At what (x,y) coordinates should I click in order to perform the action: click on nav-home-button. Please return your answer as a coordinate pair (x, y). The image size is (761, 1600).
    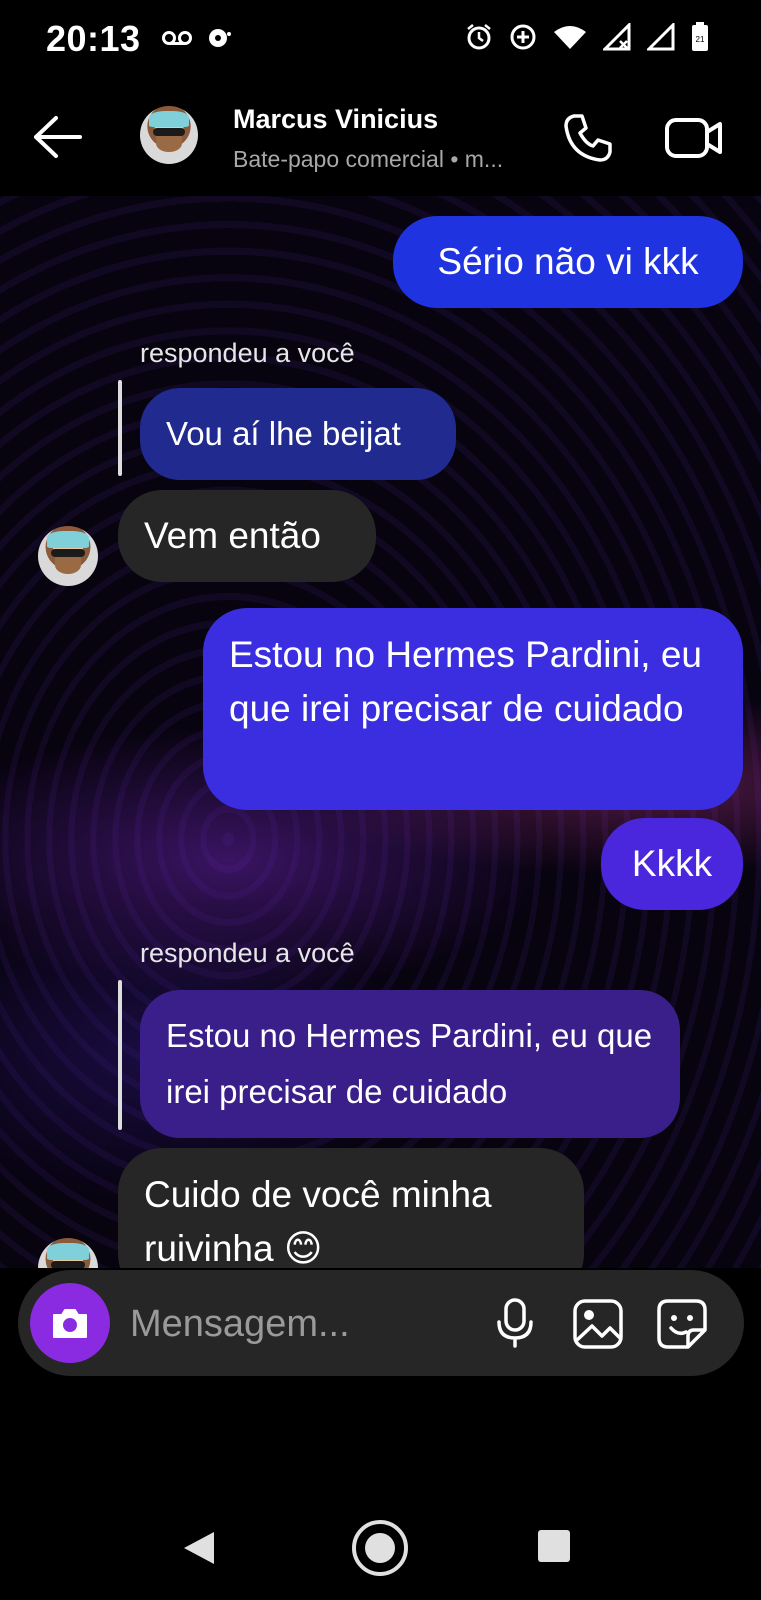
    Looking at the image, I should click on (380, 1550).